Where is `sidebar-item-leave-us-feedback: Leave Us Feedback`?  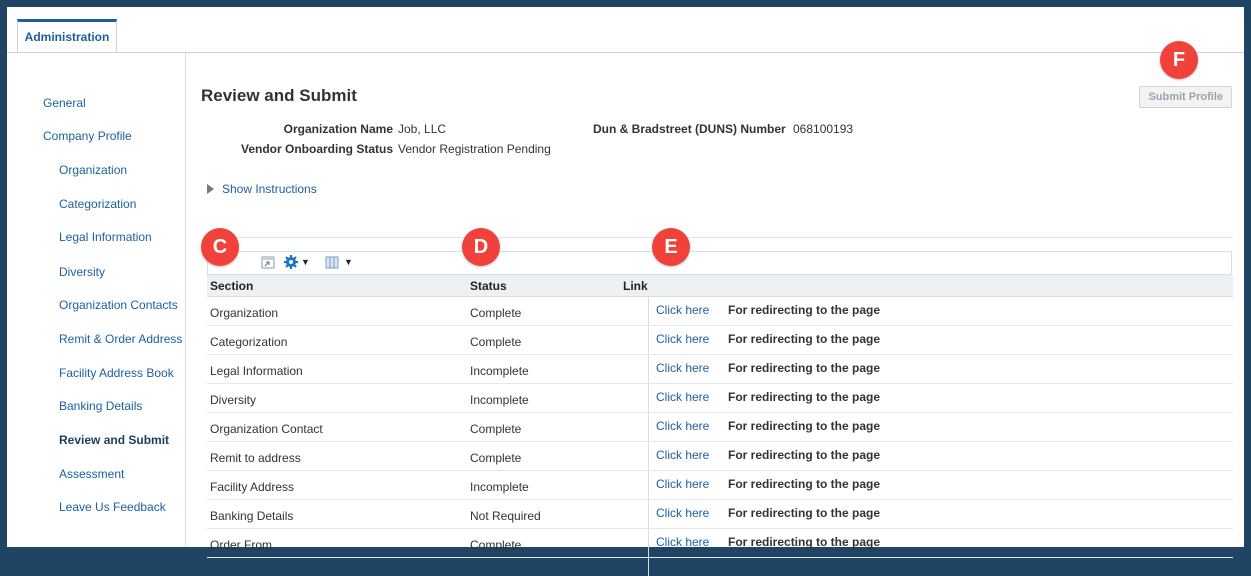 sidebar-item-leave-us-feedback: Leave Us Feedback is located at coordinates (112, 507).